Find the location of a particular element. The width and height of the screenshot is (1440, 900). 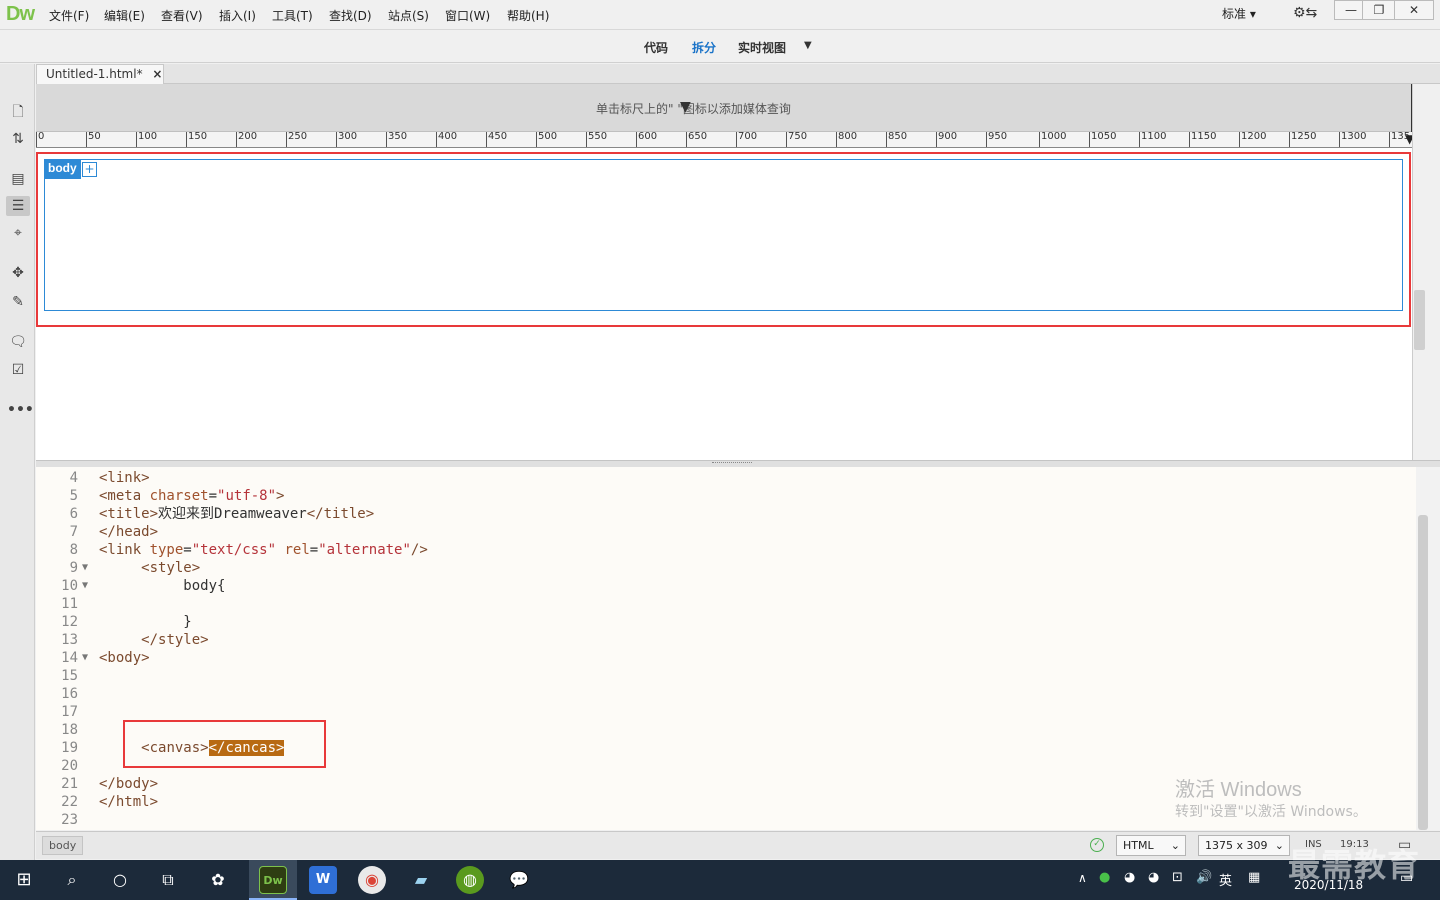

code-scrollbar-thumb is located at coordinates (1423, 672).